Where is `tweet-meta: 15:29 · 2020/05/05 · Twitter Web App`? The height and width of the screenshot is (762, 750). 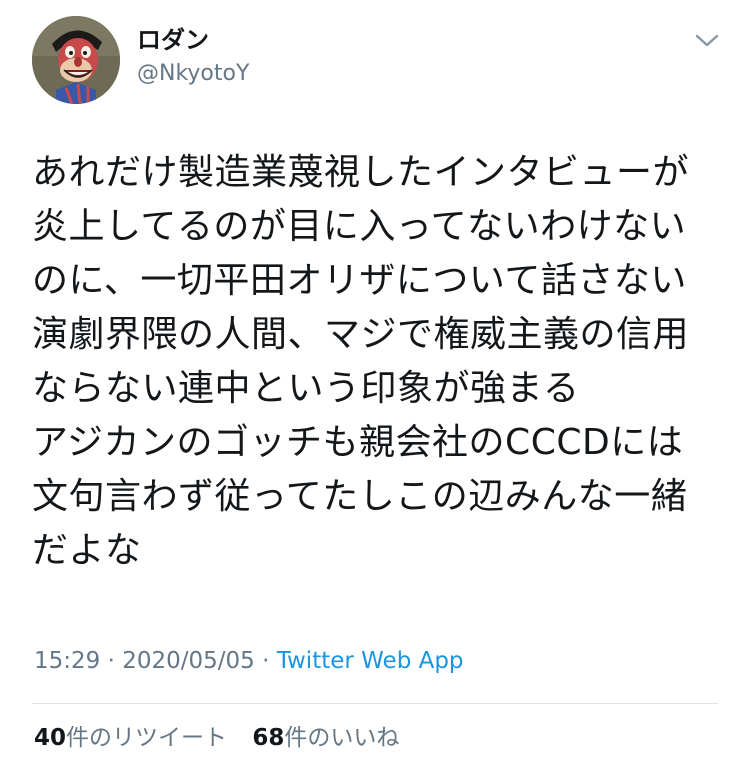
tweet-meta: 15:29 · 2020/05/05 · Twitter Web App is located at coordinates (249, 661).